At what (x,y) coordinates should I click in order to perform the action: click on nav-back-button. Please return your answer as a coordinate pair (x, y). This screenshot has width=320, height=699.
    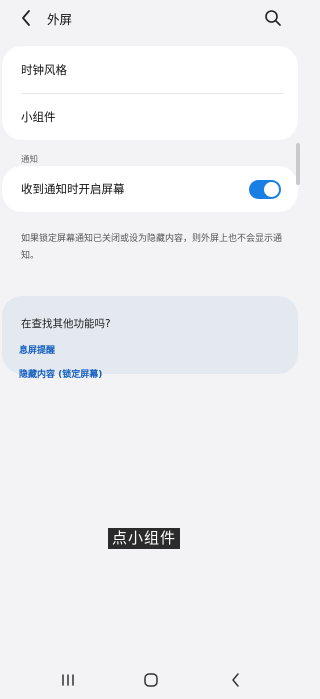
    Looking at the image, I should click on (236, 680).